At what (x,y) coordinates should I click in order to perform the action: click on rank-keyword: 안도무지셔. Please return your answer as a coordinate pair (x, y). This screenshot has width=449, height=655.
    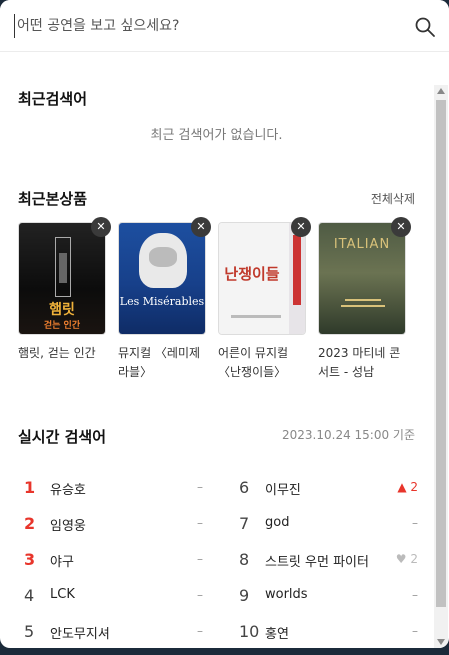
    Looking at the image, I should click on (80, 632).